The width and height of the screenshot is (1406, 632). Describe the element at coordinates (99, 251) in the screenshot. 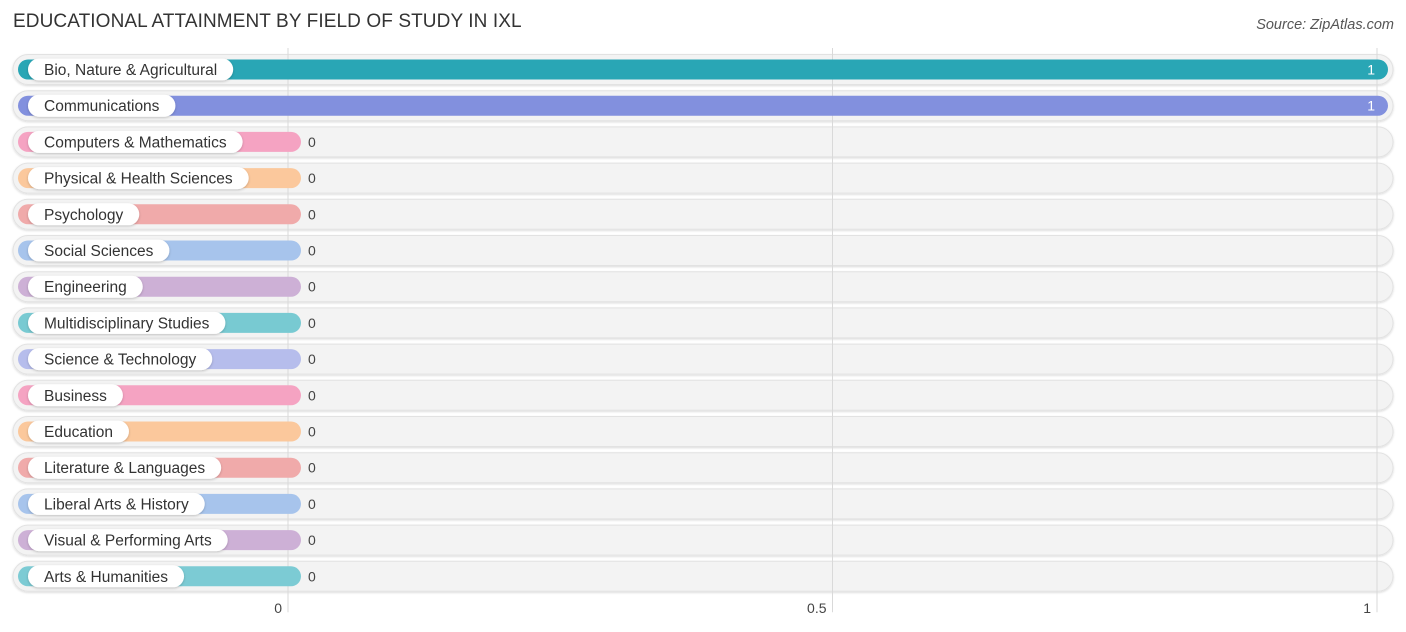

I see `category-label: Social Sciences` at that location.